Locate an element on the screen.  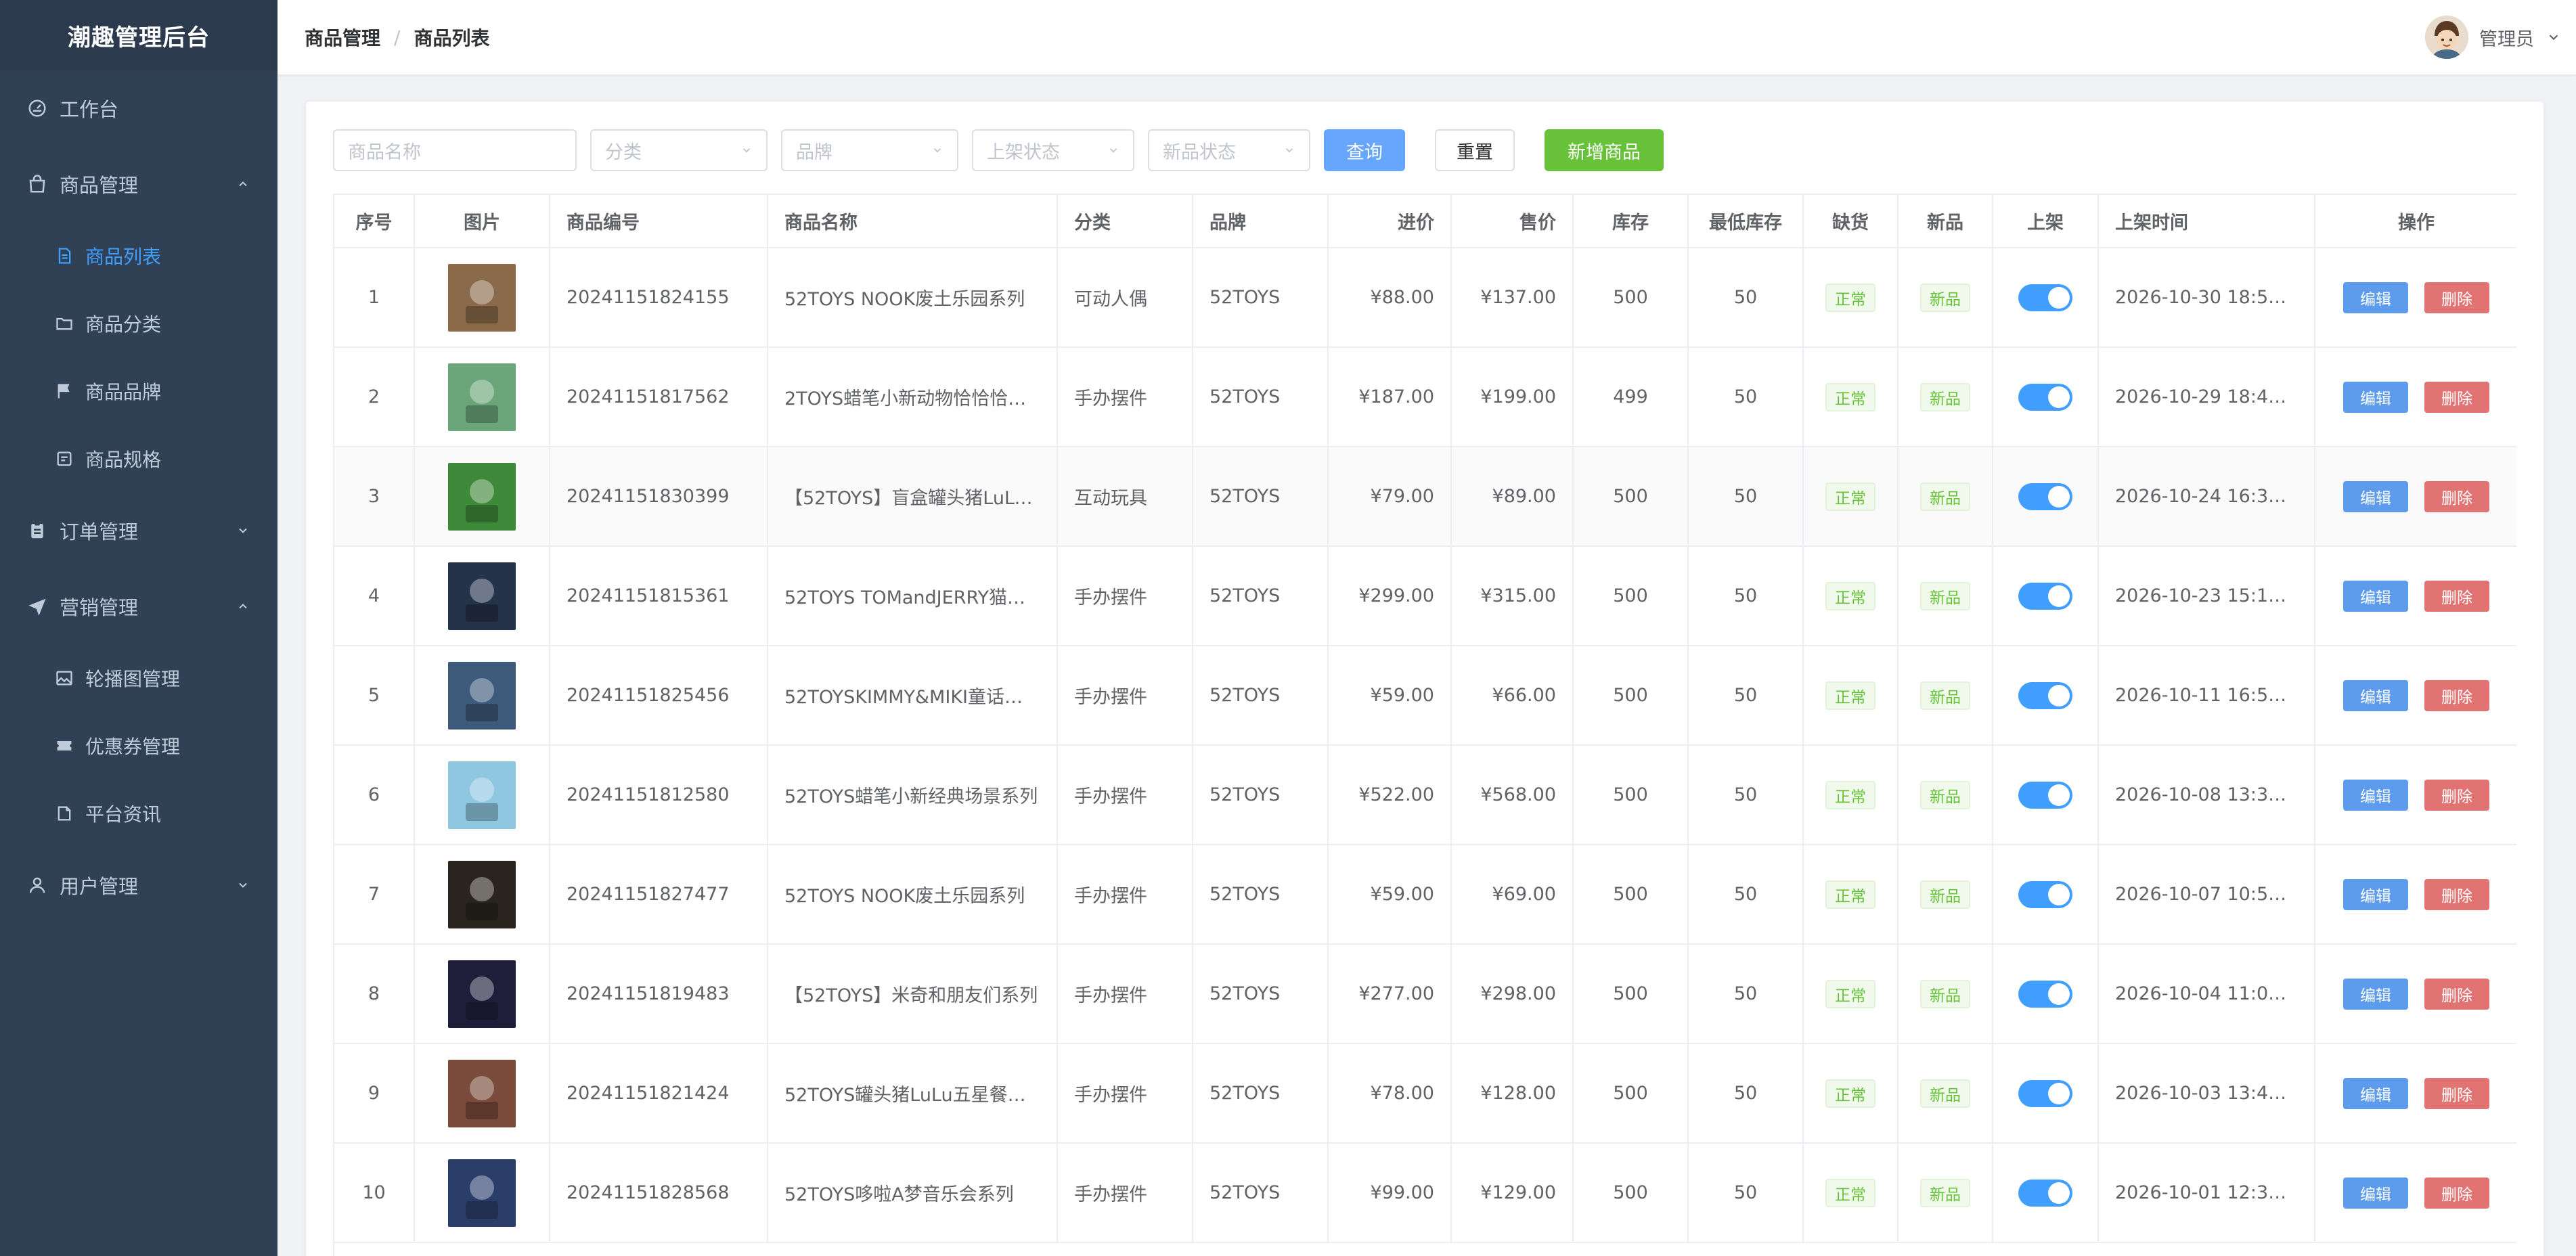
sidebar-item-label: 营销管理 is located at coordinates (99, 607).